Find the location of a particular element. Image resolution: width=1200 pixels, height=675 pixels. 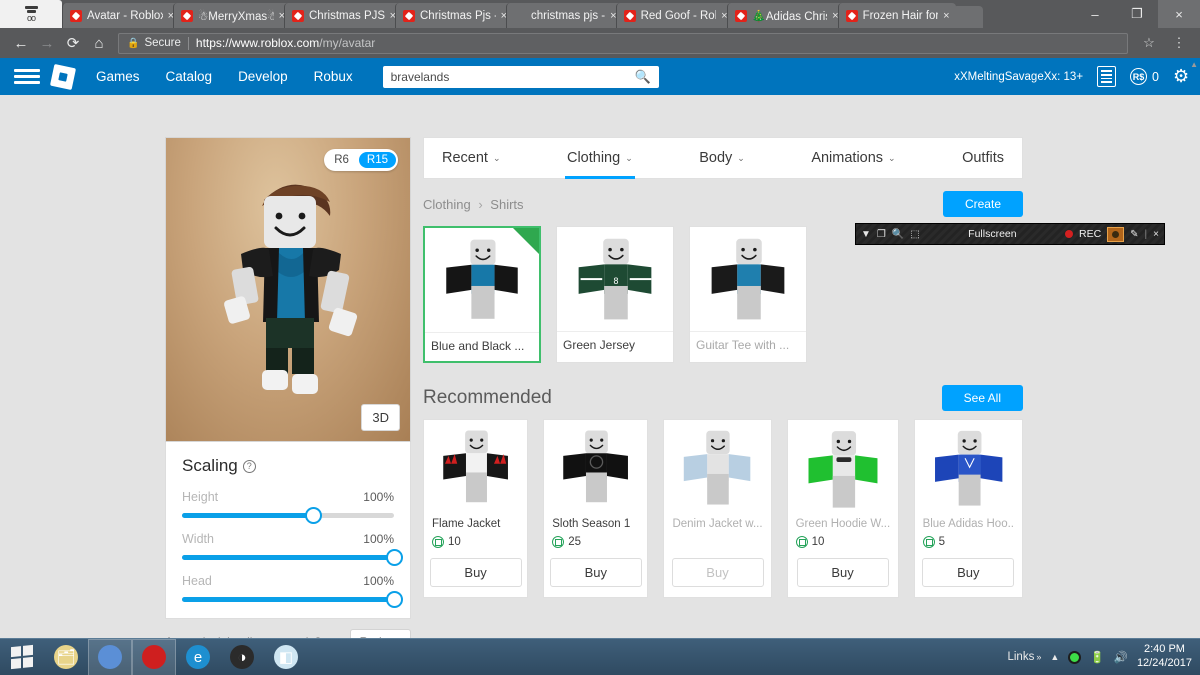

editor-tab-clothing: Clothing ⌄ is located at coordinates (599, 158).